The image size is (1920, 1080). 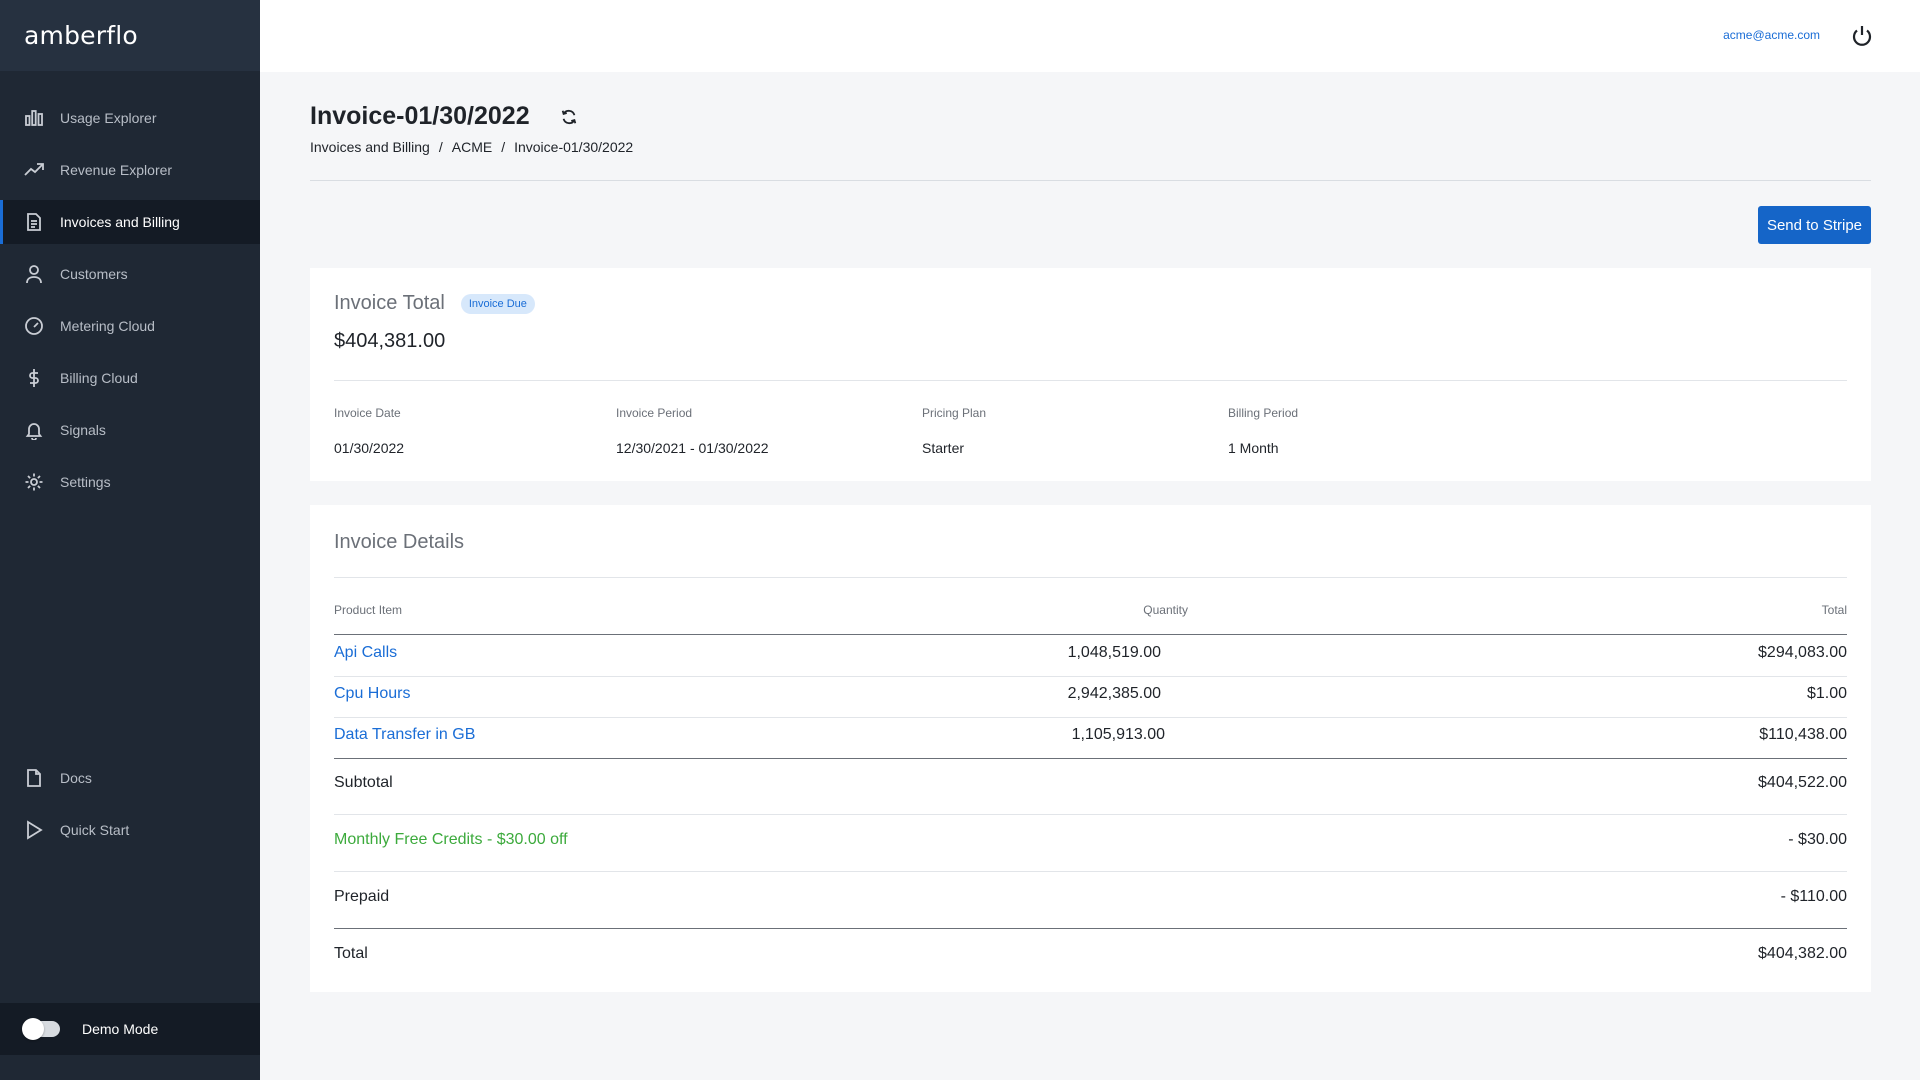 I want to click on credits-value: - $30.00, so click(x=1817, y=839).